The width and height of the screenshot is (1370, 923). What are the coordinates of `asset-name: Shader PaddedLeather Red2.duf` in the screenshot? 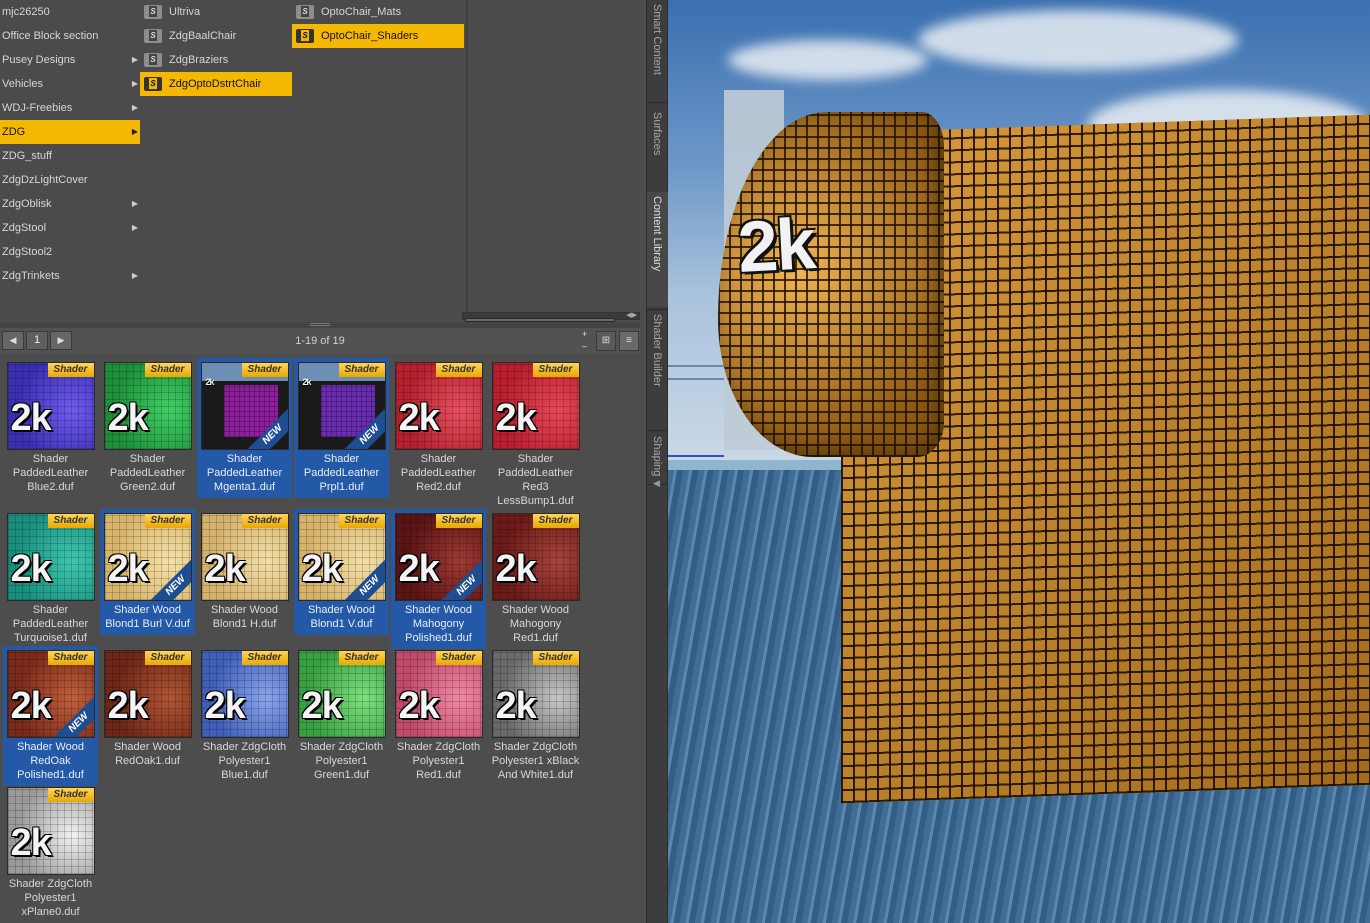 It's located at (438, 473).